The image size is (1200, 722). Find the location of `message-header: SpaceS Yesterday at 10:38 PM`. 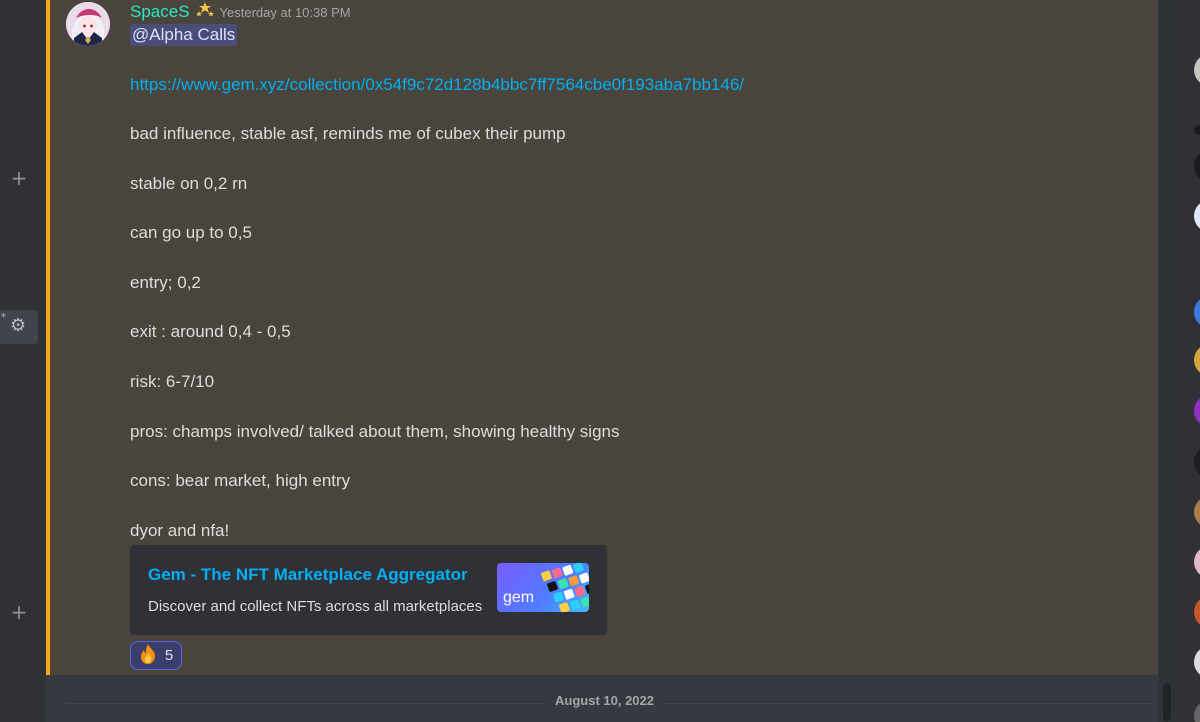

message-header: SpaceS Yesterday at 10:38 PM is located at coordinates (240, 12).